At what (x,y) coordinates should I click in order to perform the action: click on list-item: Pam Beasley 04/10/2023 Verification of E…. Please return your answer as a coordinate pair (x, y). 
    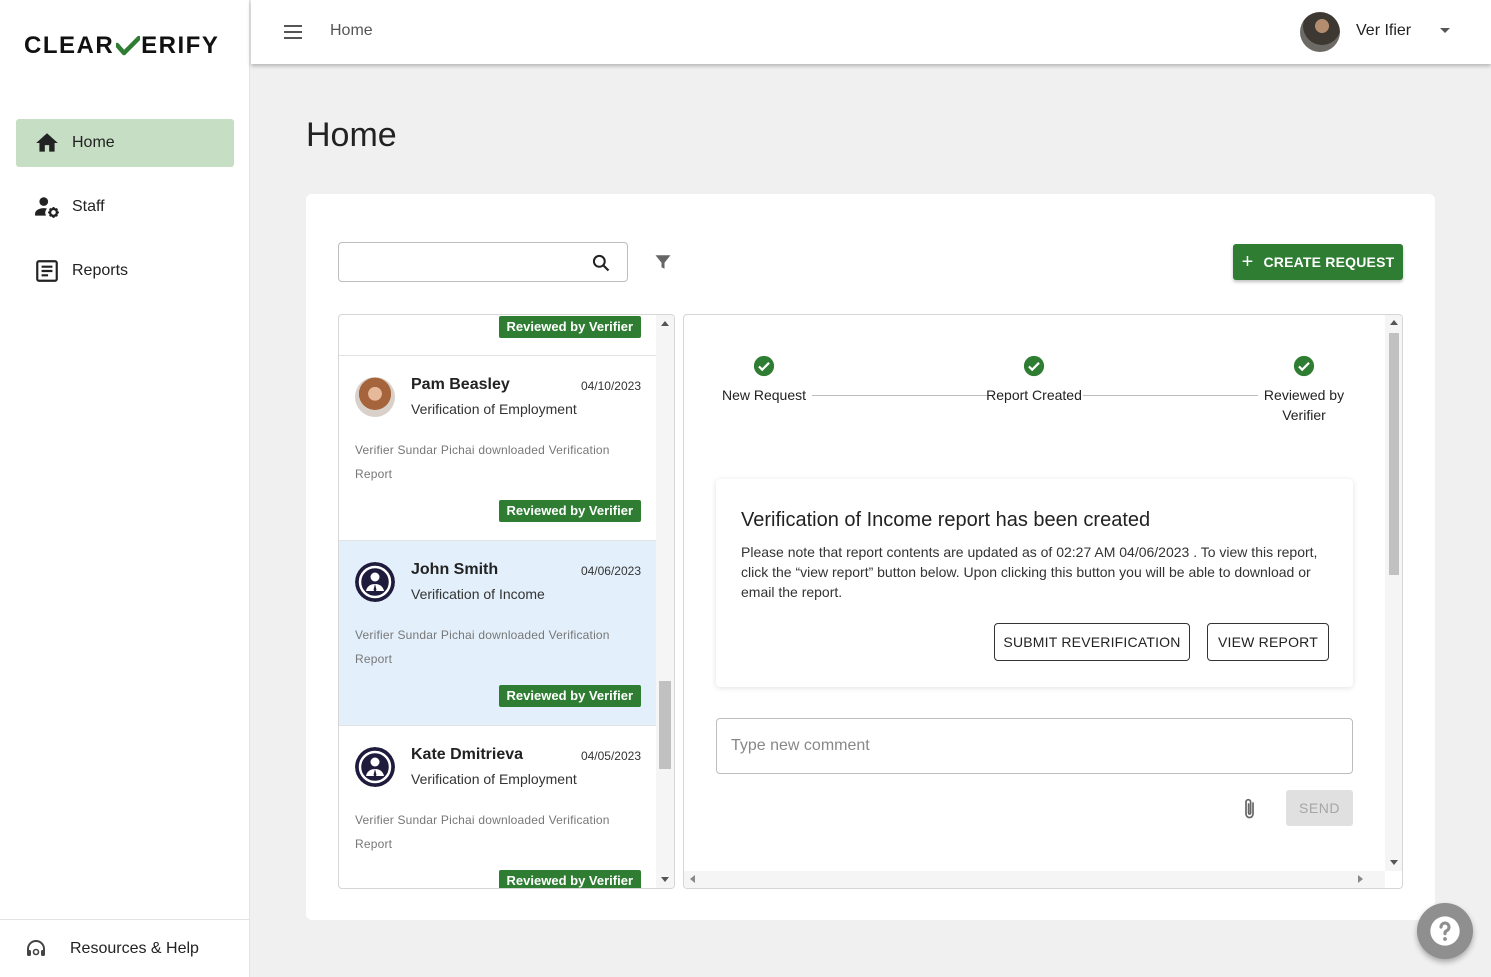
    Looking at the image, I should click on (498, 448).